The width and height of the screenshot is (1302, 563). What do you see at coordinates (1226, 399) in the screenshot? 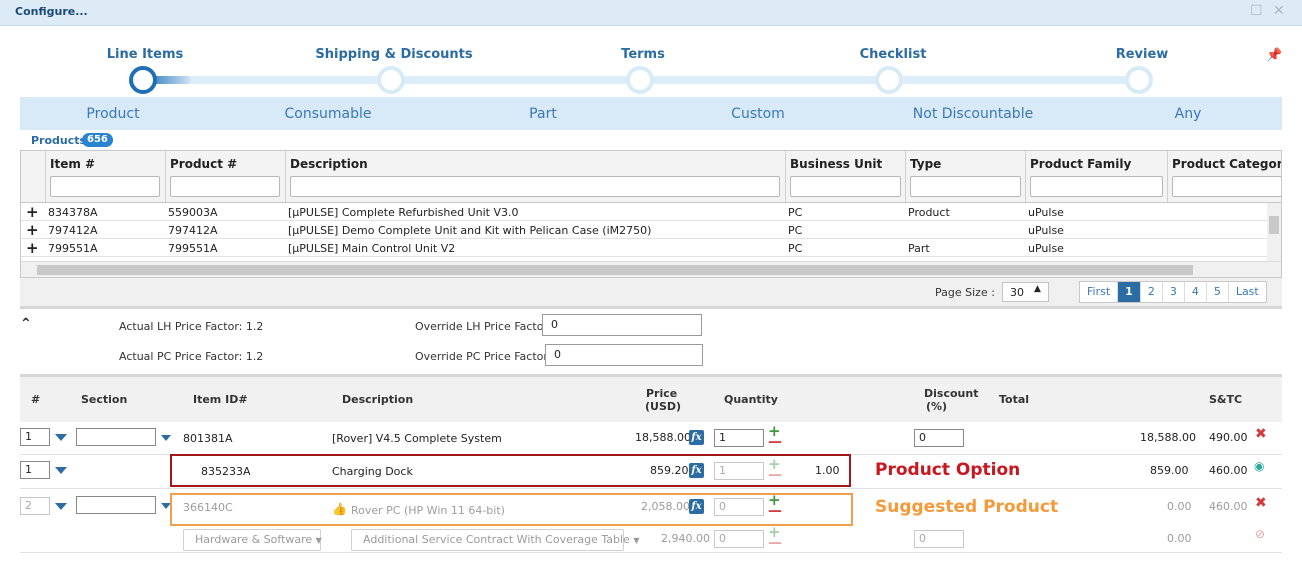
I see `header-stc: S&TC` at bounding box center [1226, 399].